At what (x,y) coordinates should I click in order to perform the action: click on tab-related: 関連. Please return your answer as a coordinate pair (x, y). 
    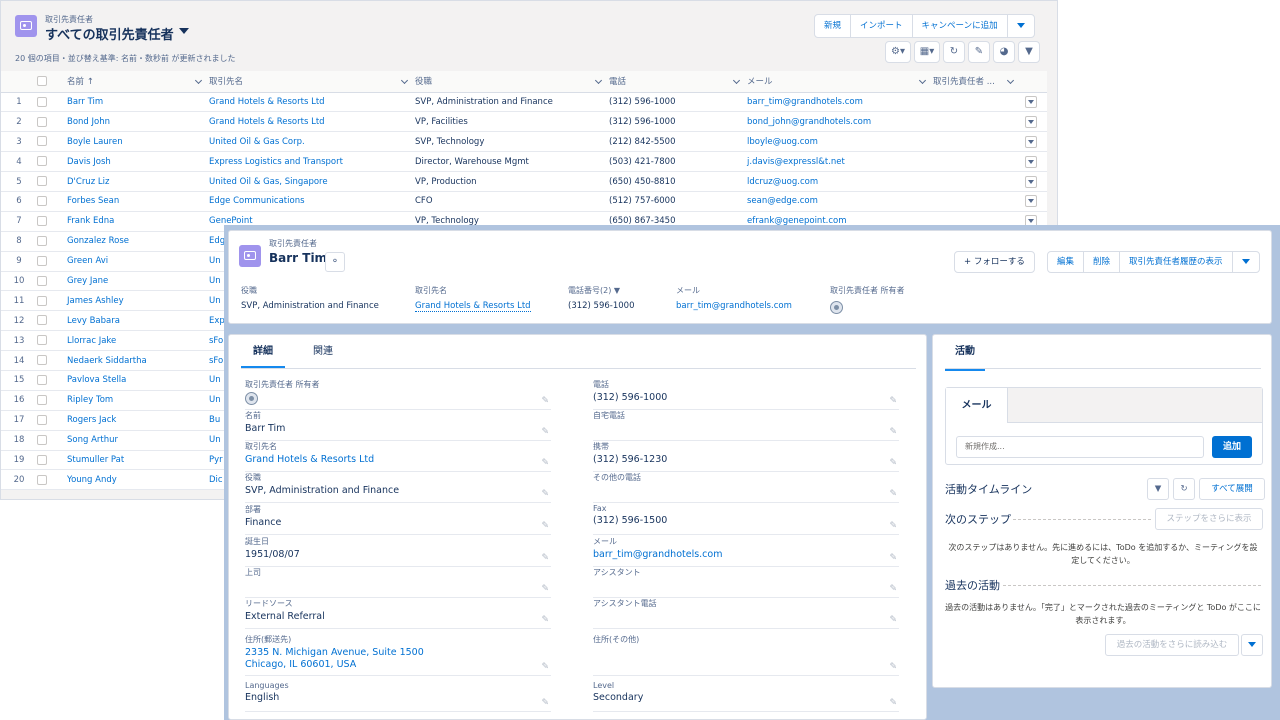
    Looking at the image, I should click on (323, 351).